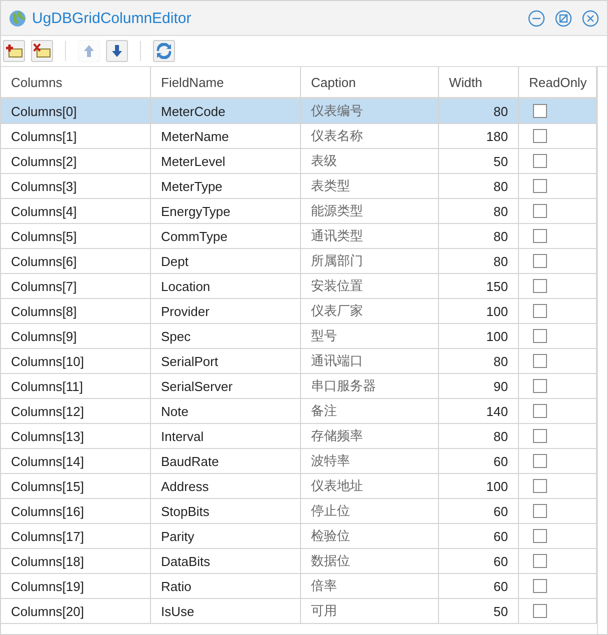 This screenshot has height=635, width=608. I want to click on table-cell: EnergyType, so click(226, 211).